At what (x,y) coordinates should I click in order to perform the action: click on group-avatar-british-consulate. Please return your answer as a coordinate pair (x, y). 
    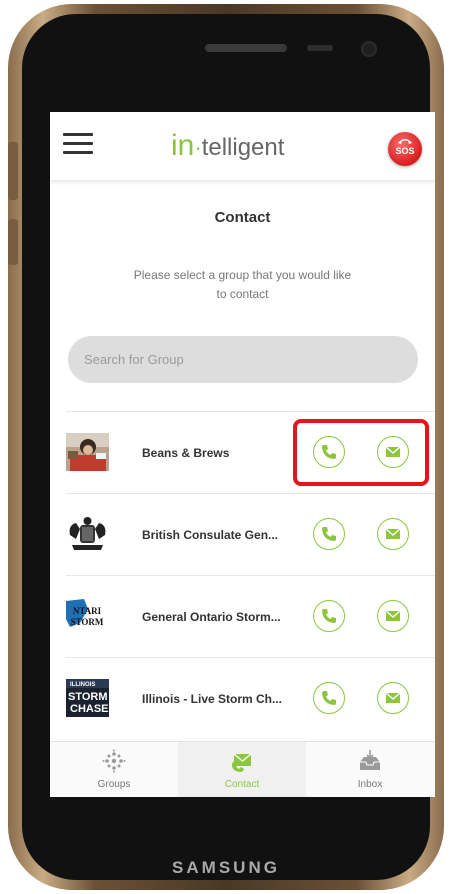
    Looking at the image, I should click on (87, 534).